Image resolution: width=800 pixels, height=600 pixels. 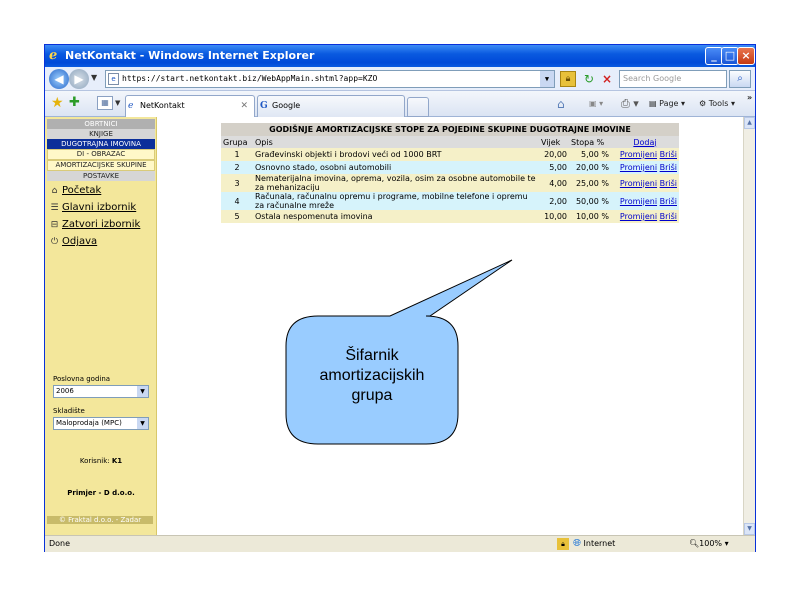 What do you see at coordinates (101, 423) in the screenshot?
I see `skladiste-select: Maloprodaja (MPC) ▼` at bounding box center [101, 423].